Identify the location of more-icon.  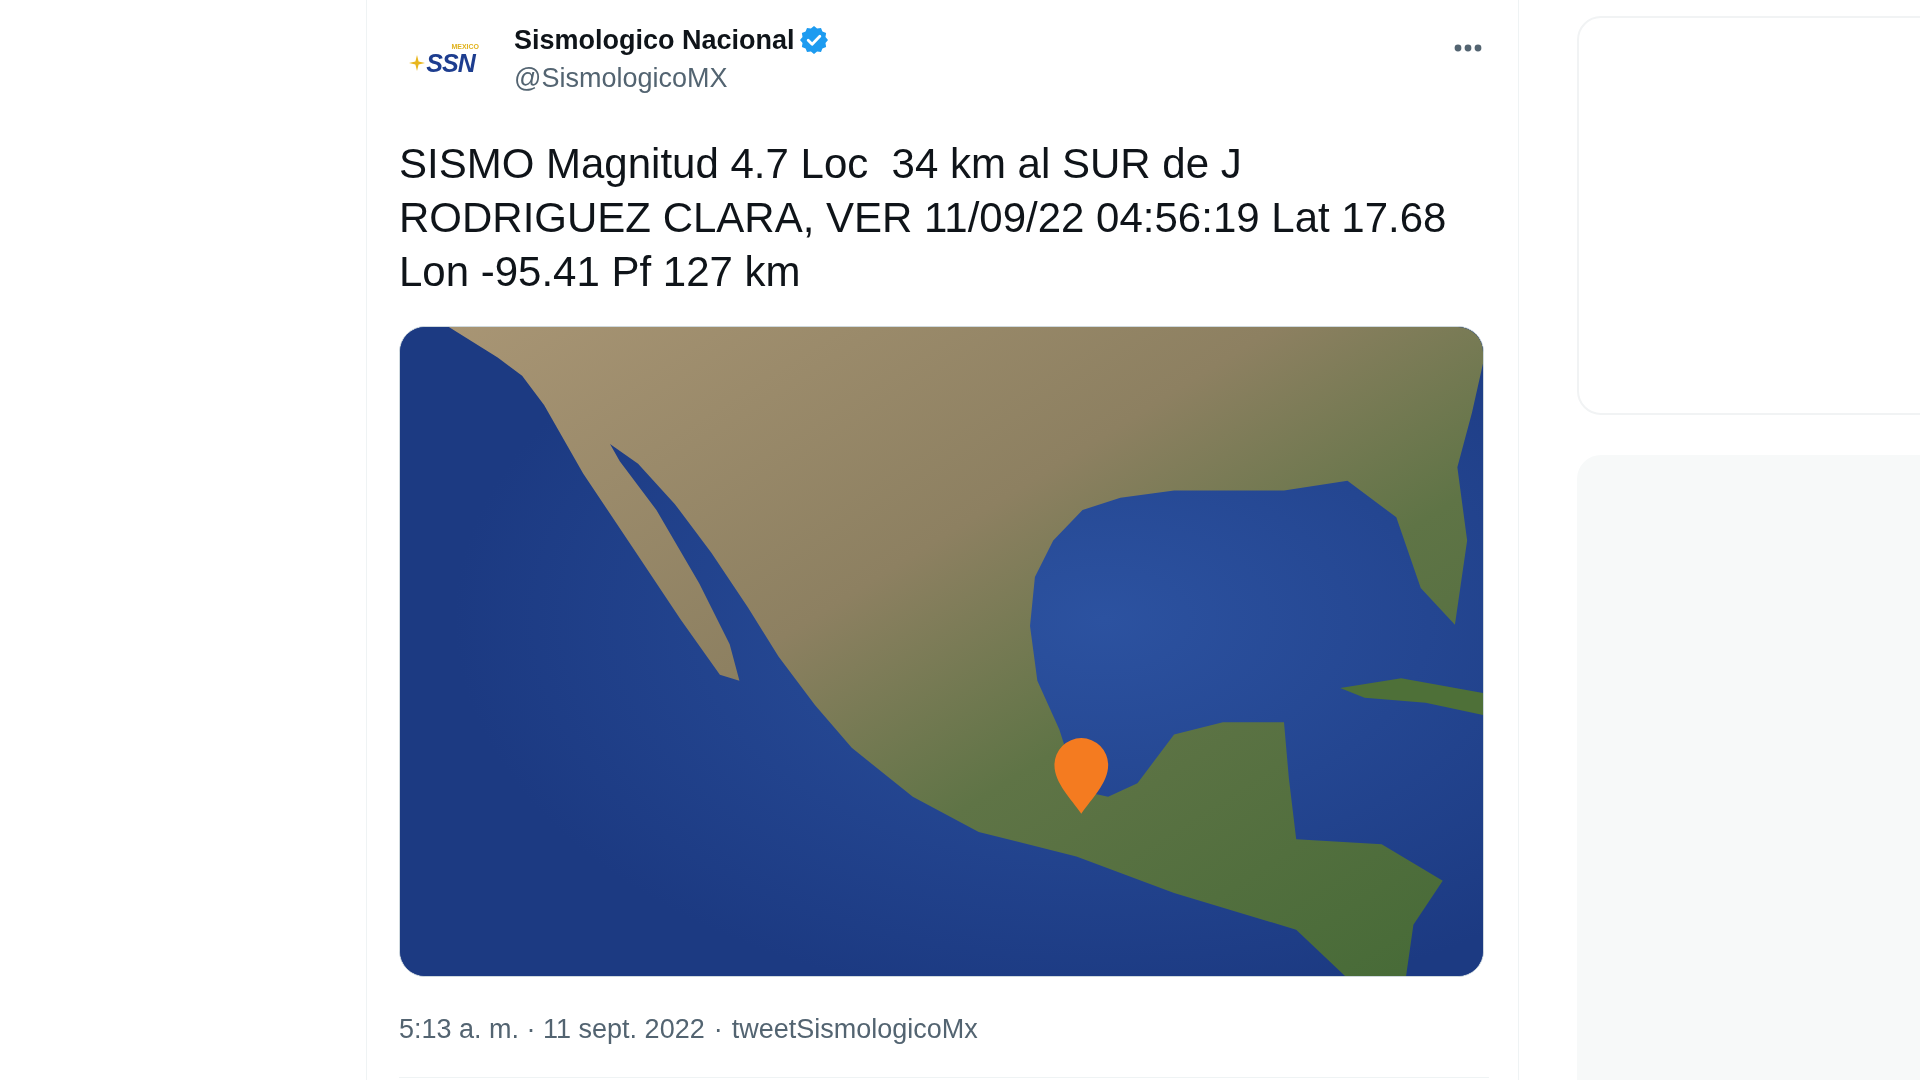
(1468, 48).